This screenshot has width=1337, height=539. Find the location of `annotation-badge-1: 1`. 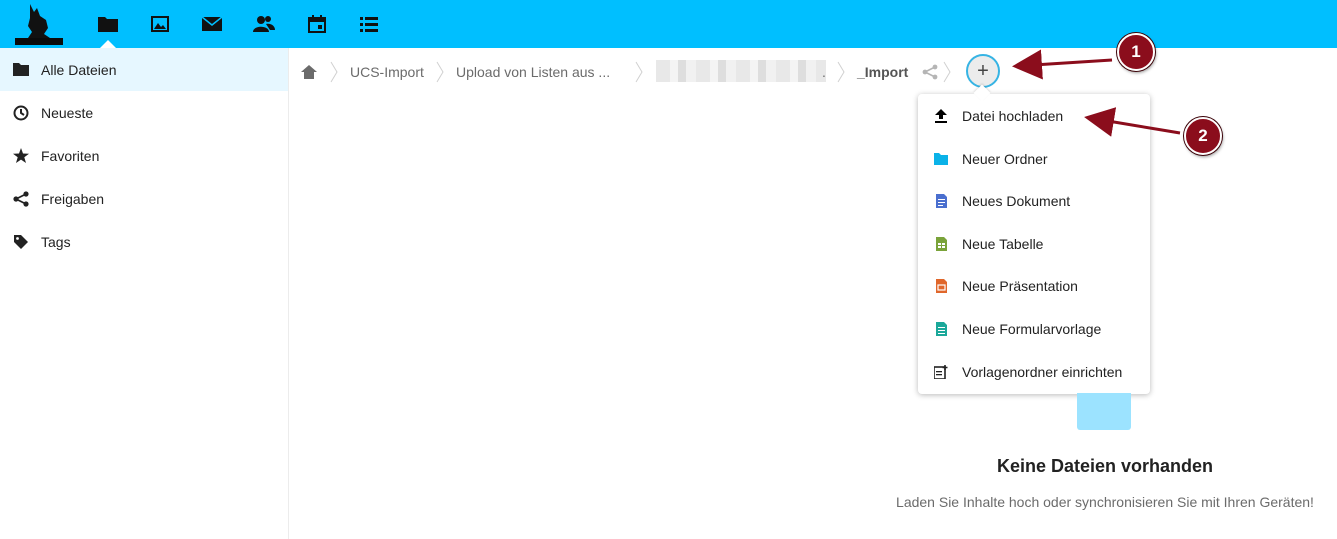

annotation-badge-1: 1 is located at coordinates (1136, 52).